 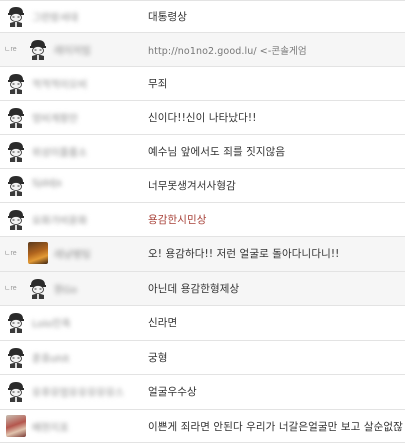 I want to click on comment-row: 멍비게팡안 신이다!!신이 나타났다!!, so click(x=202, y=118).